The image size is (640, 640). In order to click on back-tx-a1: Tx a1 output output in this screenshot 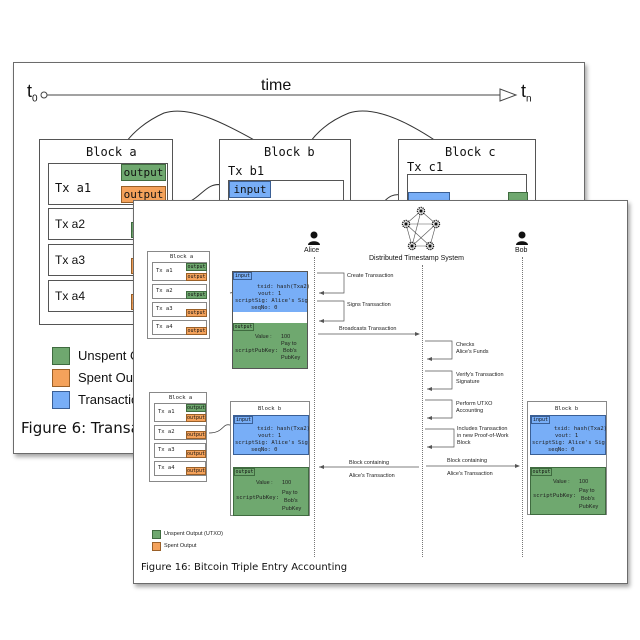, I will do `click(108, 184)`.